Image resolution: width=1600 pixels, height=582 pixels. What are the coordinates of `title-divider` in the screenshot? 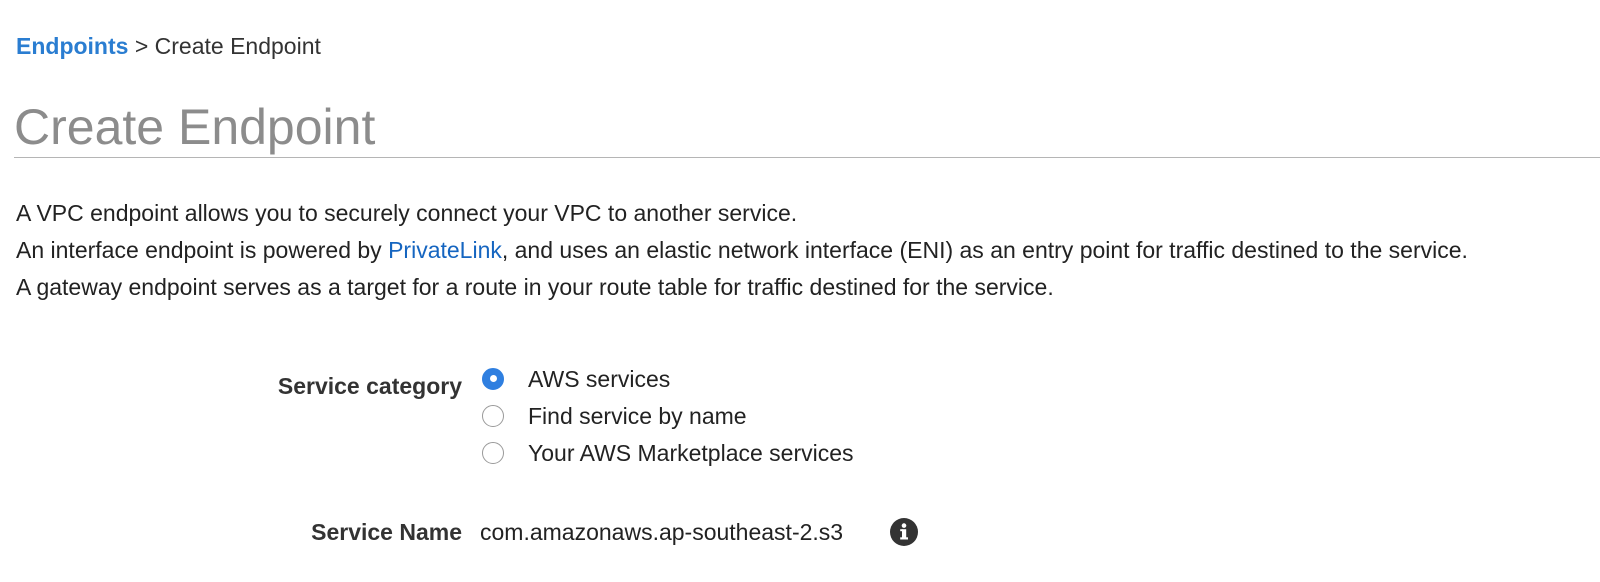 It's located at (807, 157).